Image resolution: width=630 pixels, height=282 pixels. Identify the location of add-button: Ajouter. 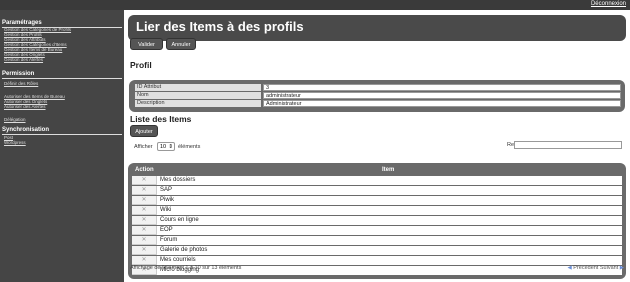
(144, 131).